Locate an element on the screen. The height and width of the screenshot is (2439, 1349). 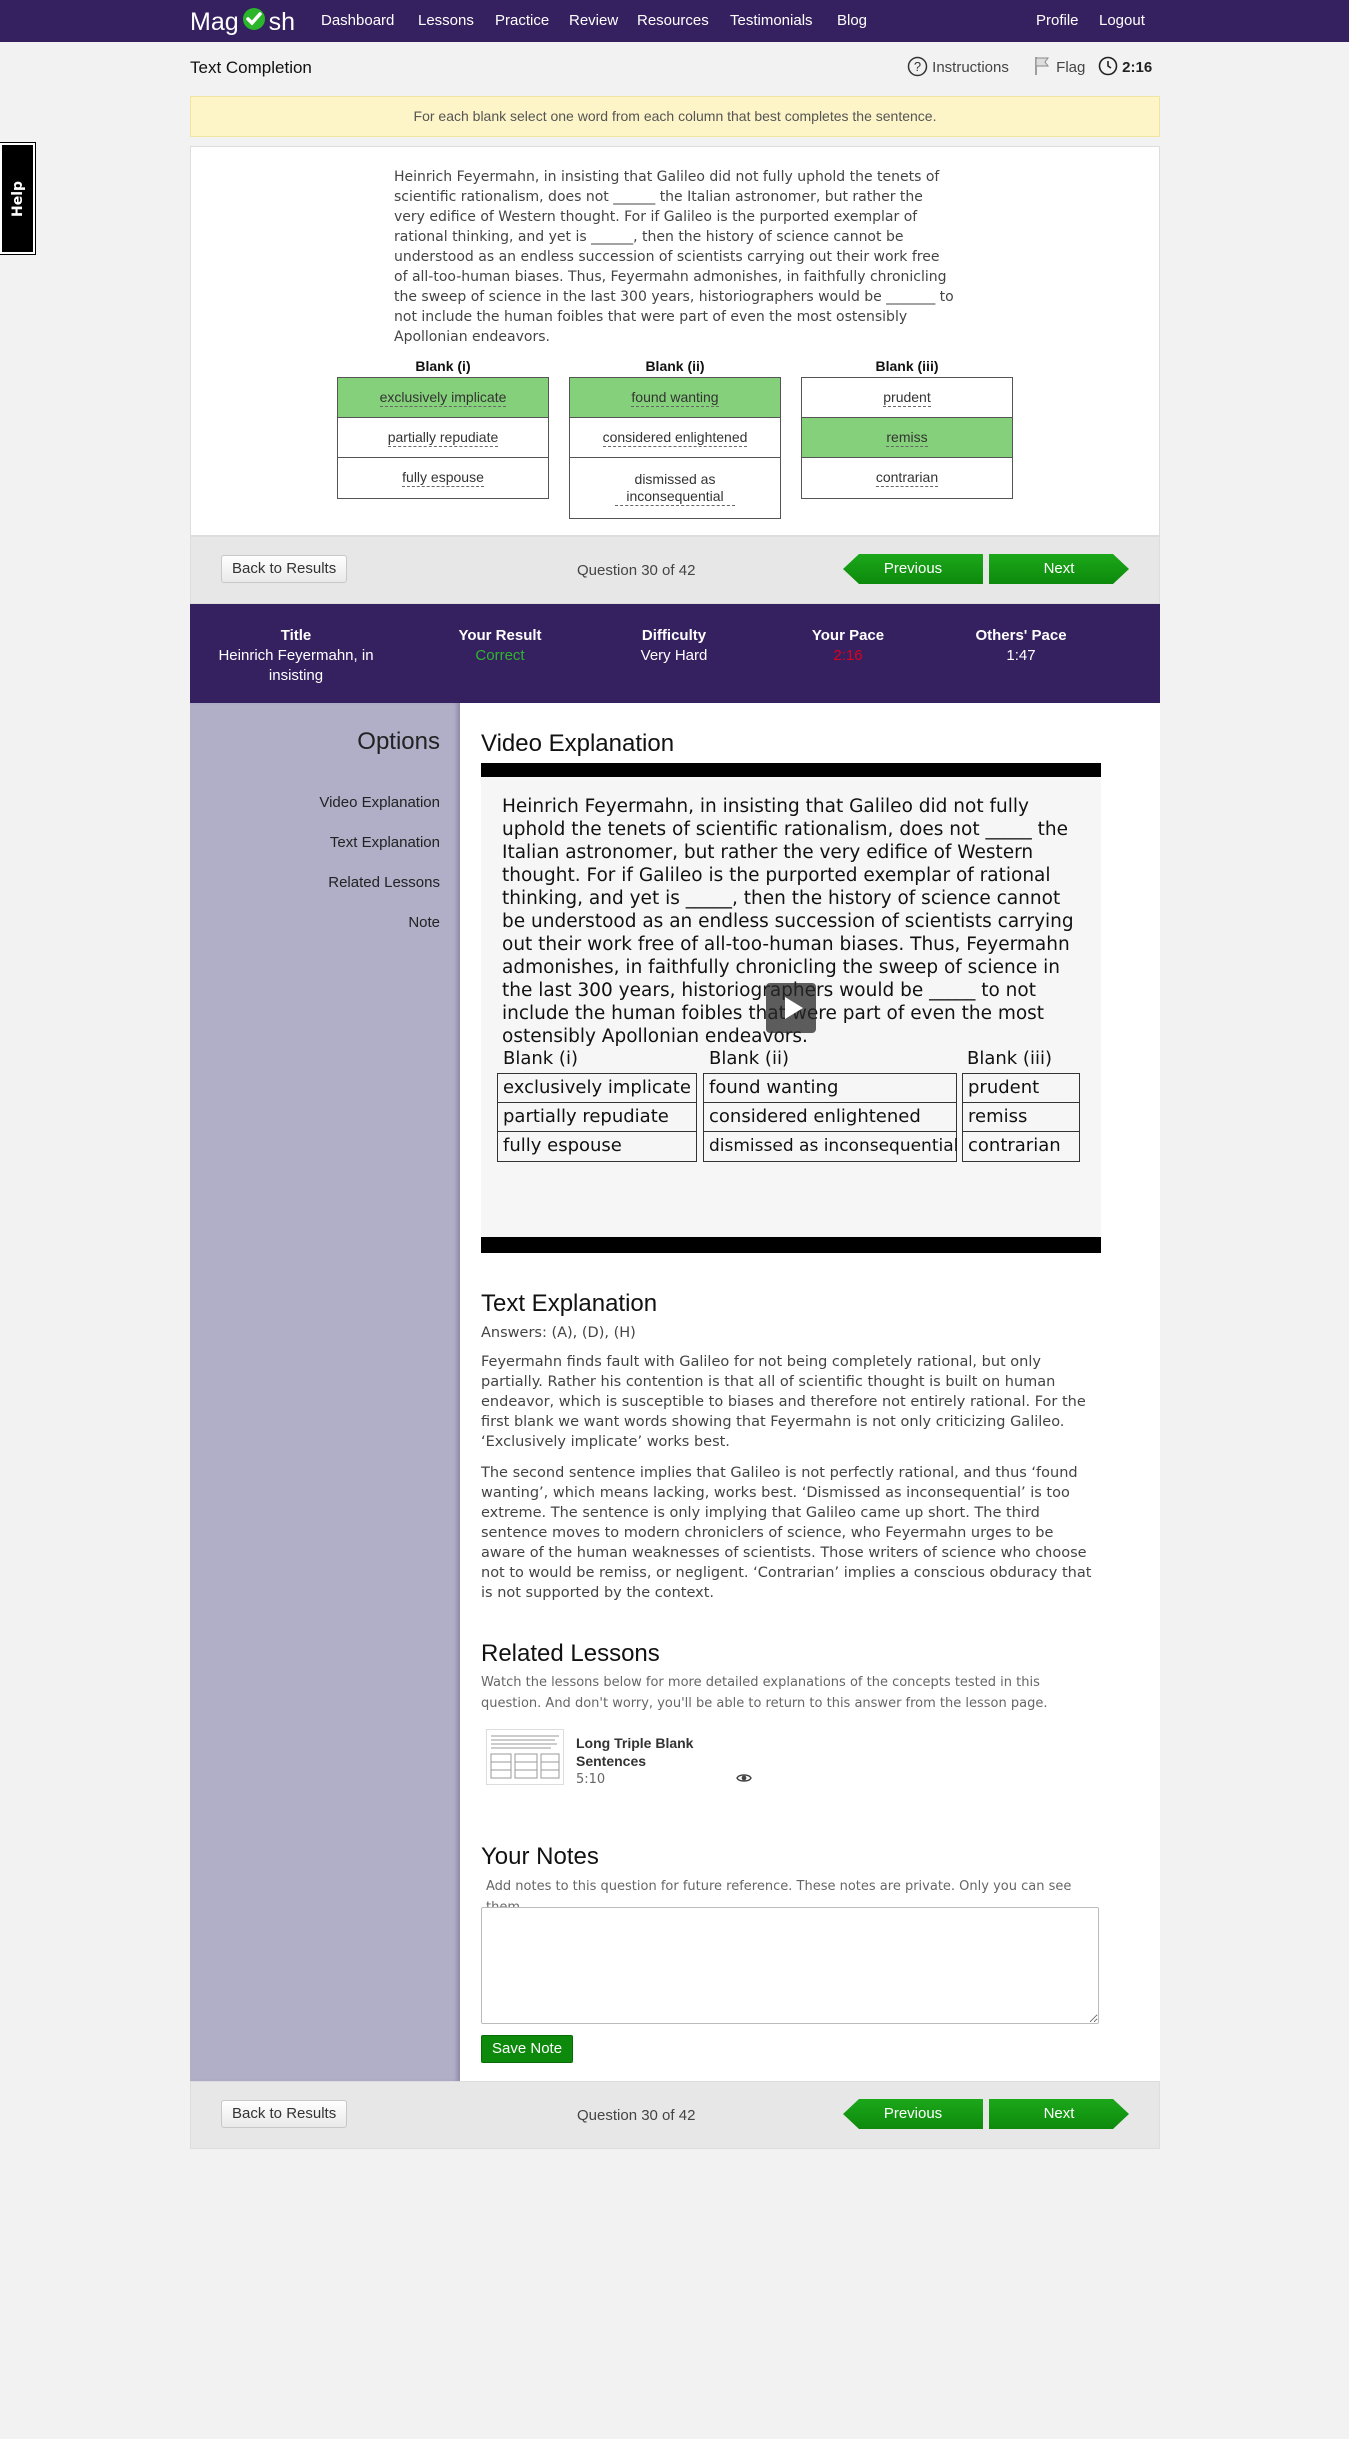
video-option: prudent is located at coordinates (1021, 1088).